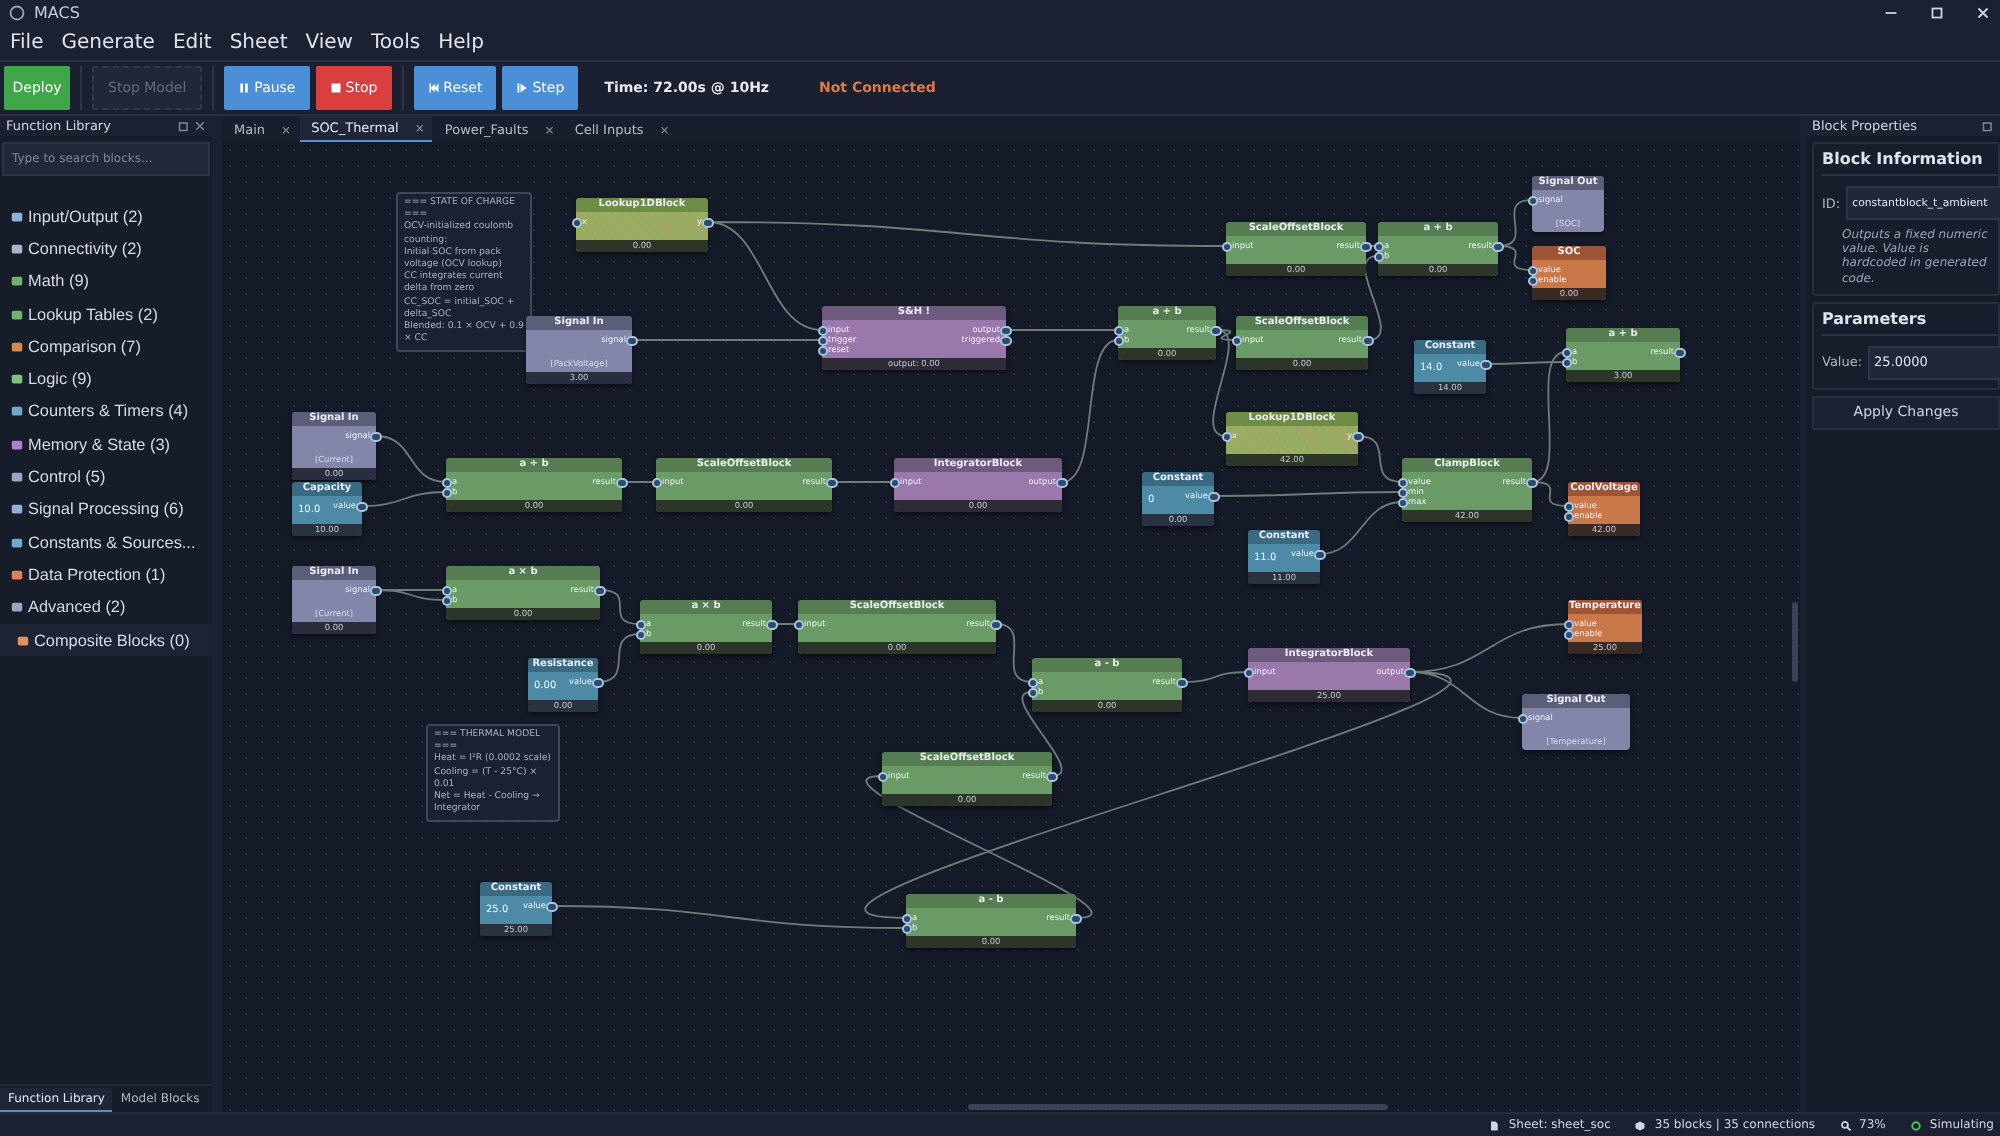 The image size is (2000, 1136). What do you see at coordinates (244, 88) in the screenshot?
I see `pause-icon` at bounding box center [244, 88].